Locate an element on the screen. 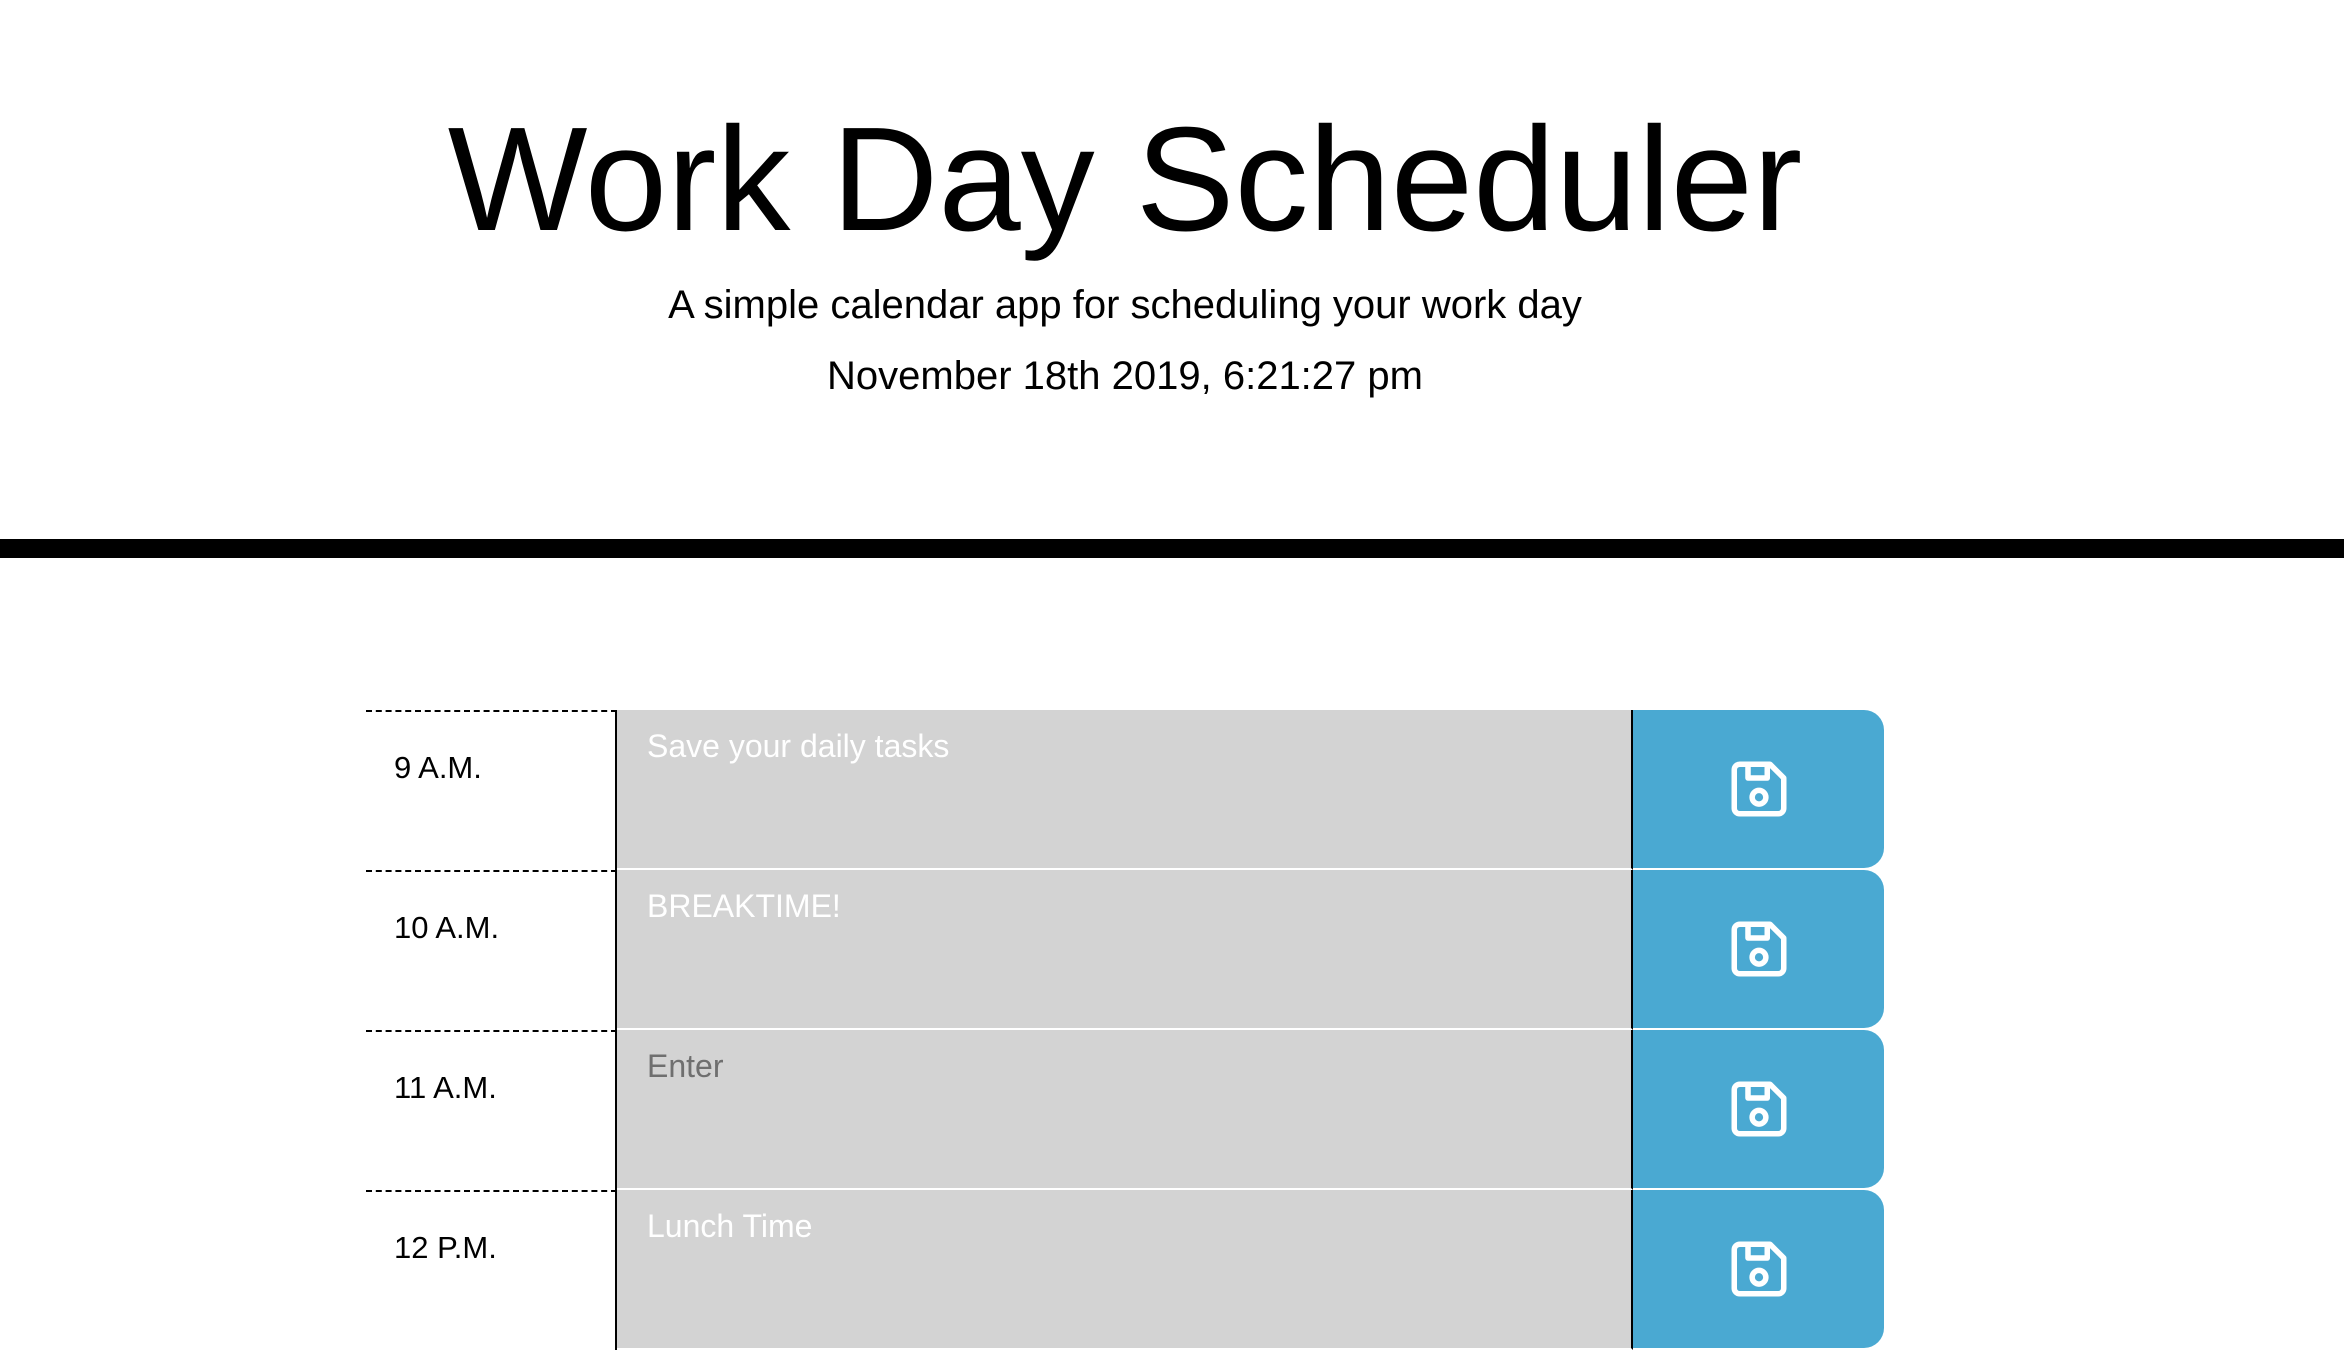 The image size is (2344, 1350). time-block-10am: 10 A.M. BREAKTIME! is located at coordinates (1125, 950).